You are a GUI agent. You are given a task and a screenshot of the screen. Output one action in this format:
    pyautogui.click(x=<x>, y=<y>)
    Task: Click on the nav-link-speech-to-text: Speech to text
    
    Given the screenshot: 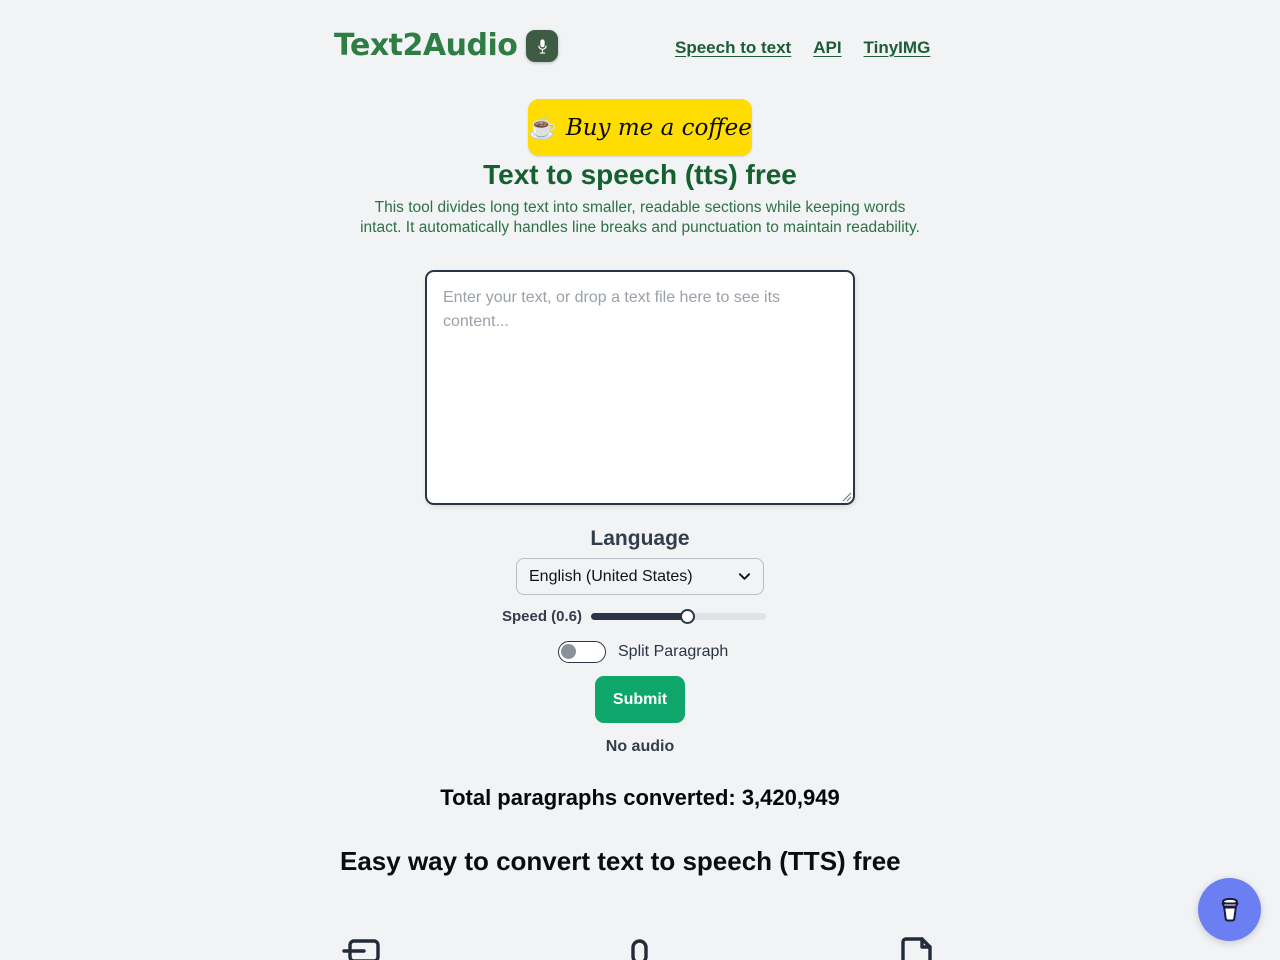 What is the action you would take?
    pyautogui.click(x=733, y=48)
    